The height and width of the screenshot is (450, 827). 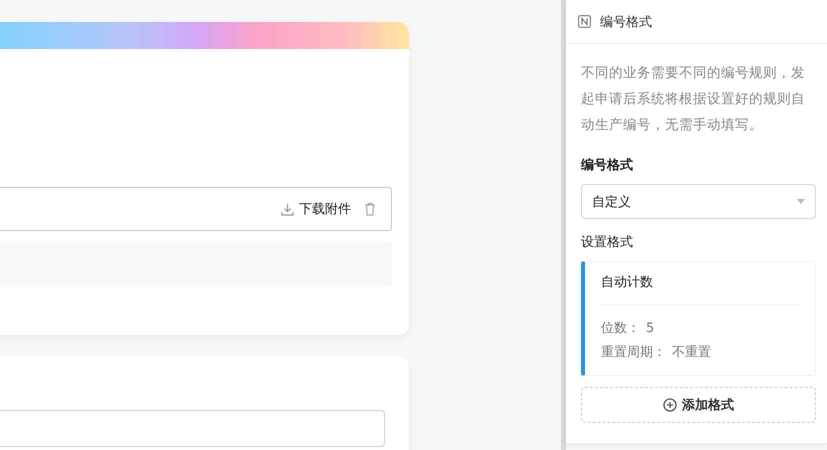 What do you see at coordinates (698, 405) in the screenshot?
I see `add-format-button: 添加格式` at bounding box center [698, 405].